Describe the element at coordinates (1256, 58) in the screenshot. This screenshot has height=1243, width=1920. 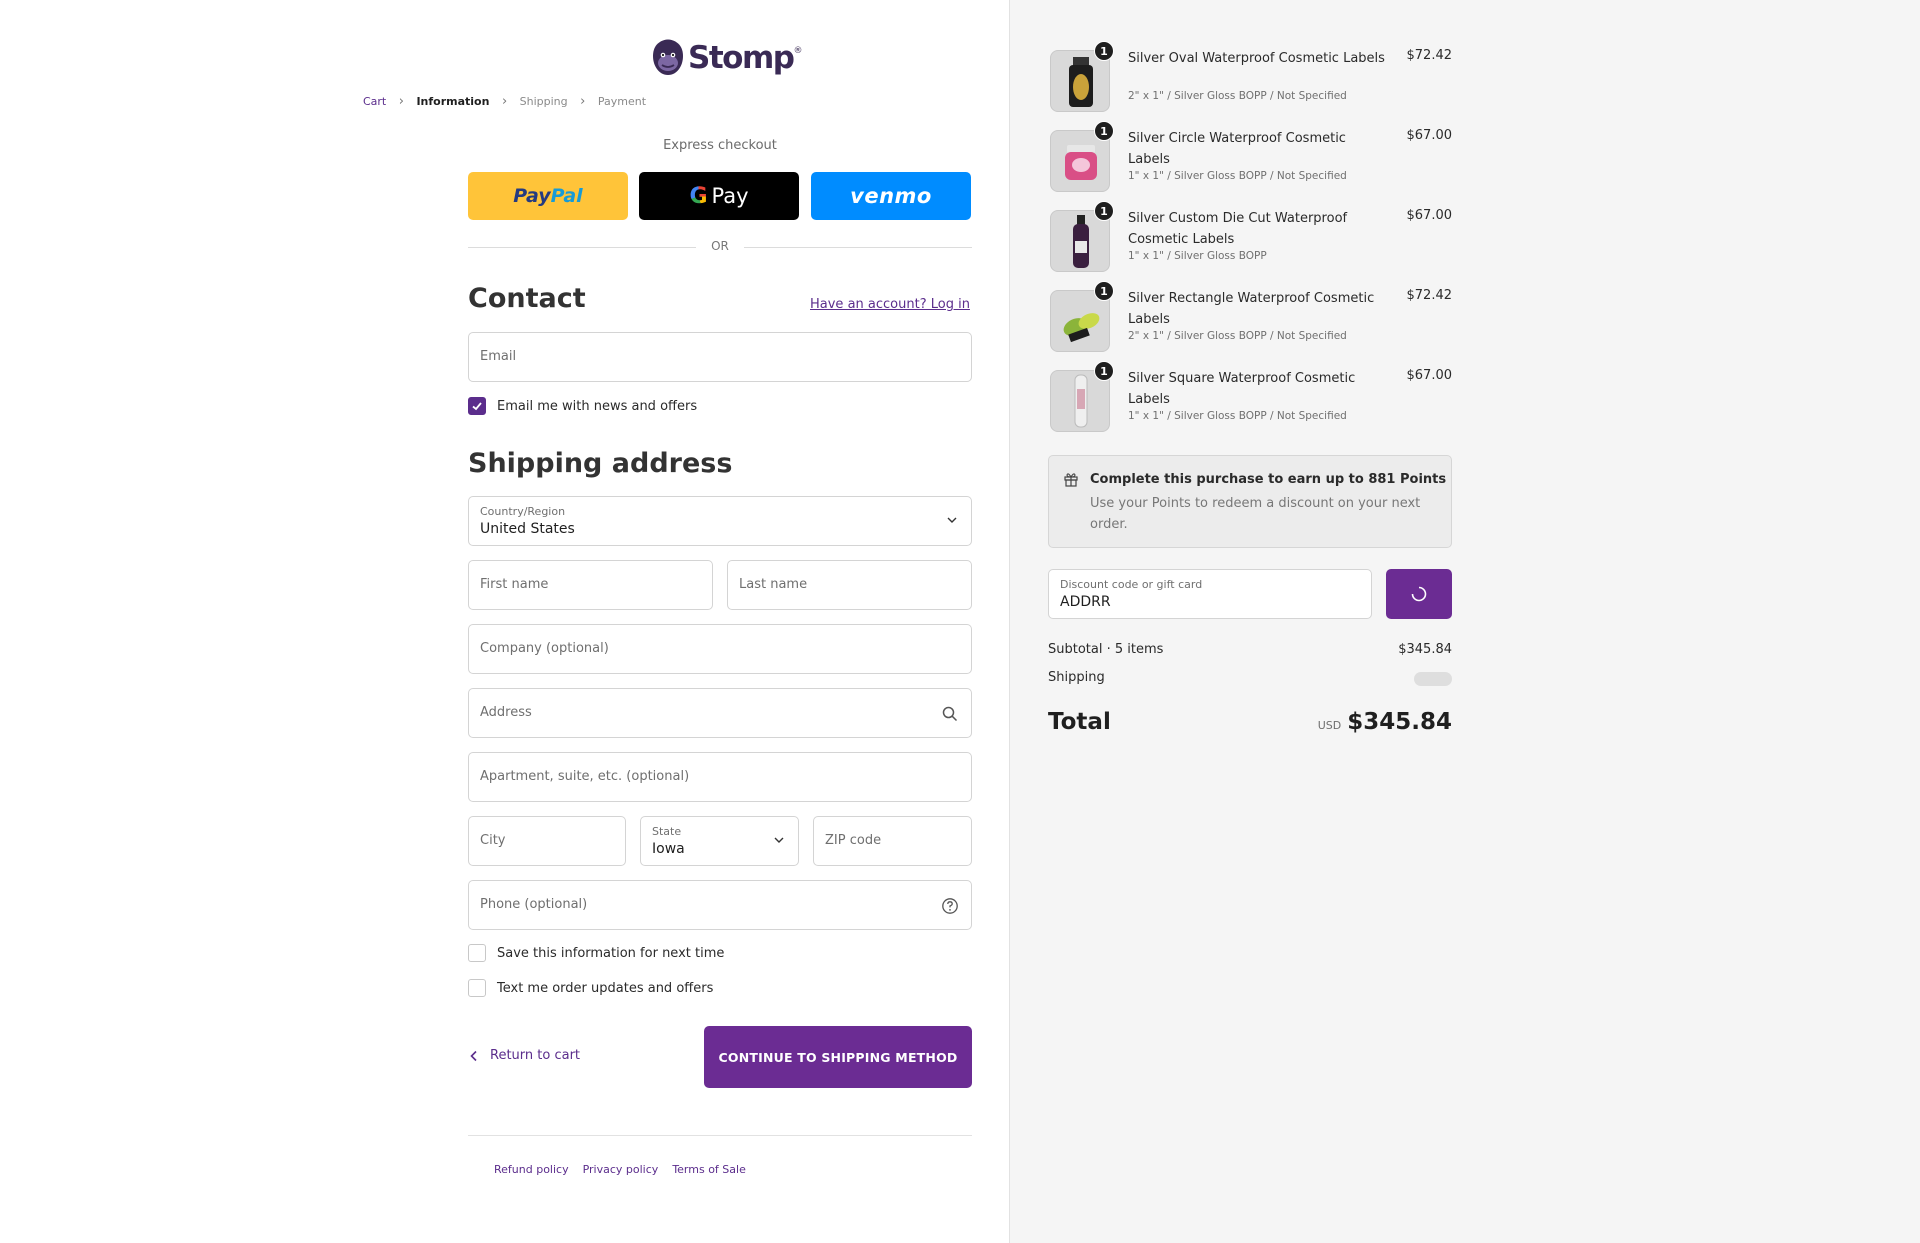
I see `item-name: Silver Oval Waterproof Cosmetic Labels` at that location.